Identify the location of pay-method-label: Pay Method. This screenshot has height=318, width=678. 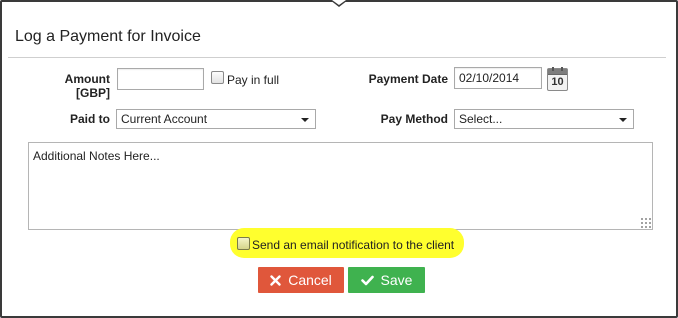
(414, 119).